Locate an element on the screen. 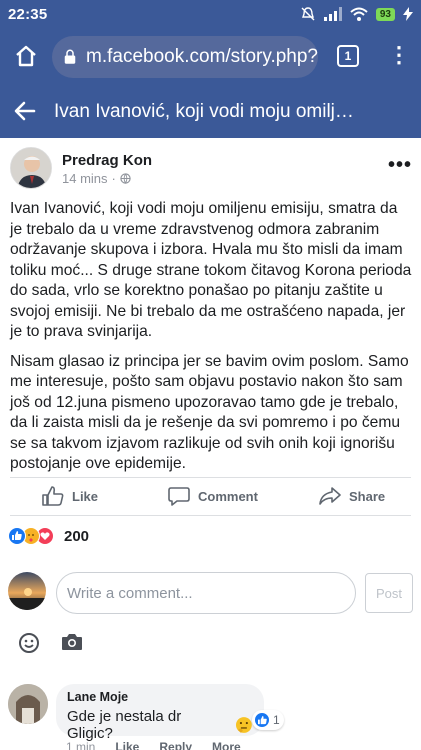 This screenshot has width=421, height=750. post-header: Predrag Kon 14 mins · ••• is located at coordinates (210, 168).